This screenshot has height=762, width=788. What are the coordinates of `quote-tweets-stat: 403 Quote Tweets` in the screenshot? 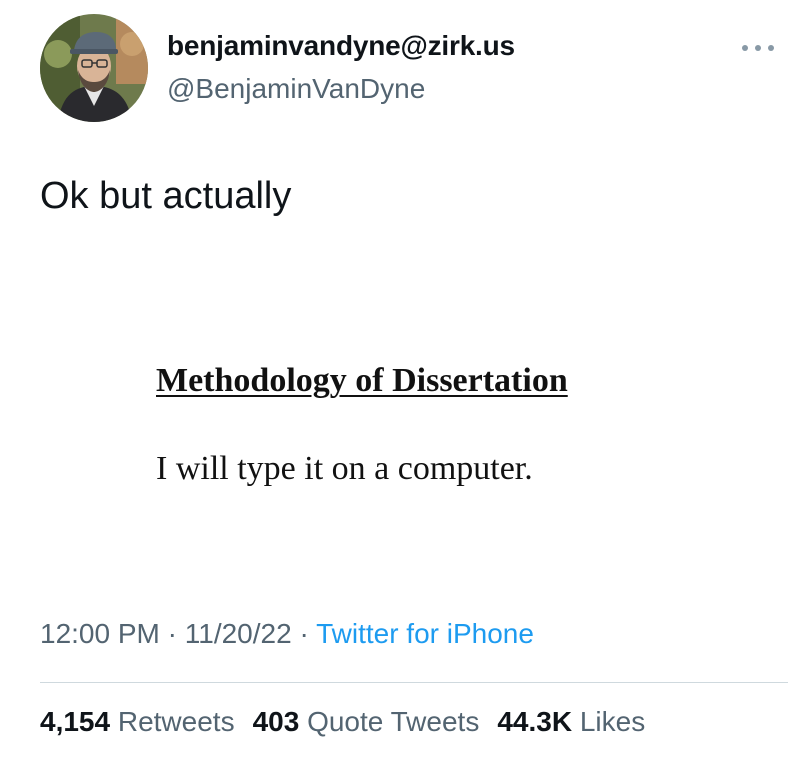 It's located at (366, 722).